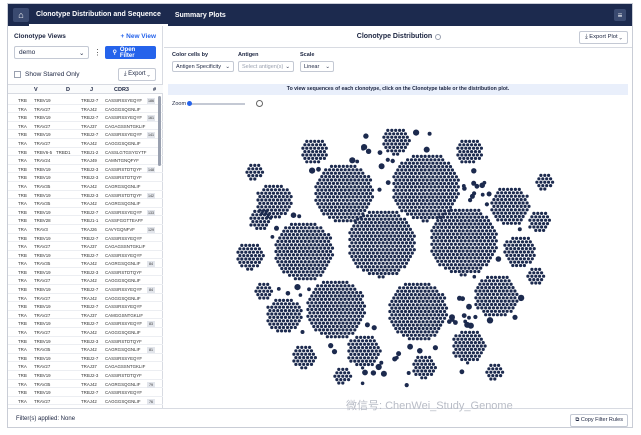  What do you see at coordinates (317, 66) in the screenshot?
I see `scale-select: Linear ⌄` at bounding box center [317, 66].